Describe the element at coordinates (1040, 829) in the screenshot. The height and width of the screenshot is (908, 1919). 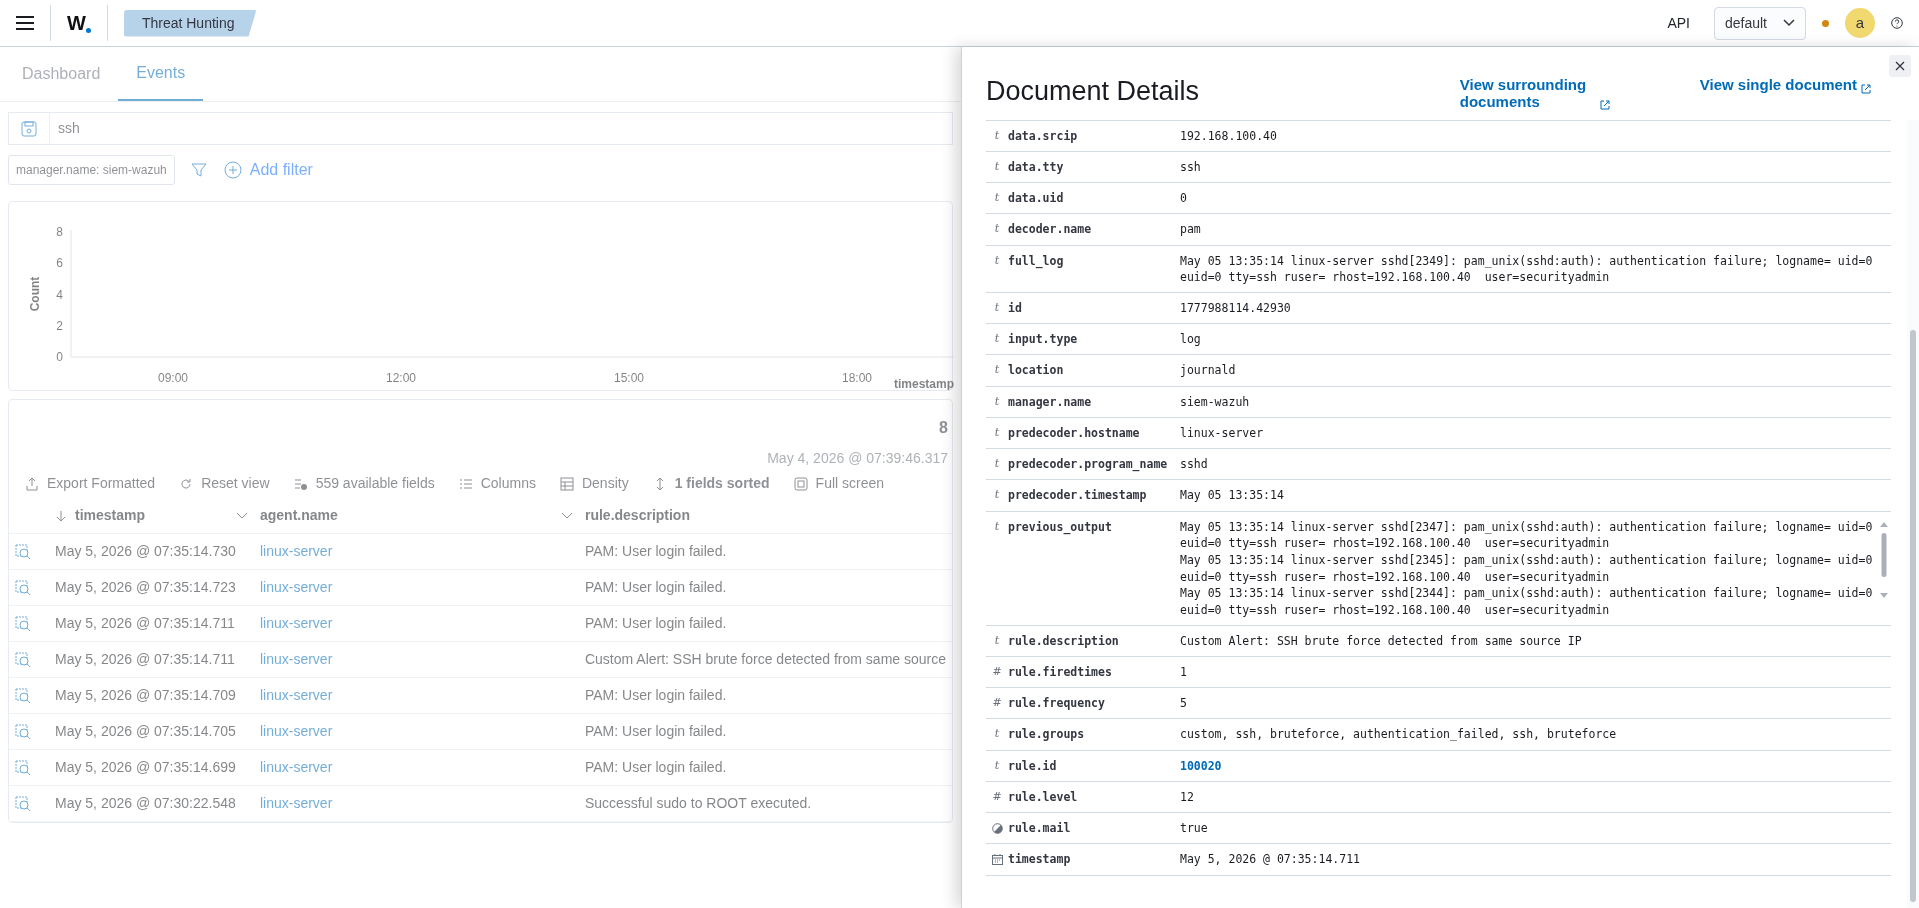
I see `field-name: rule.mail` at that location.